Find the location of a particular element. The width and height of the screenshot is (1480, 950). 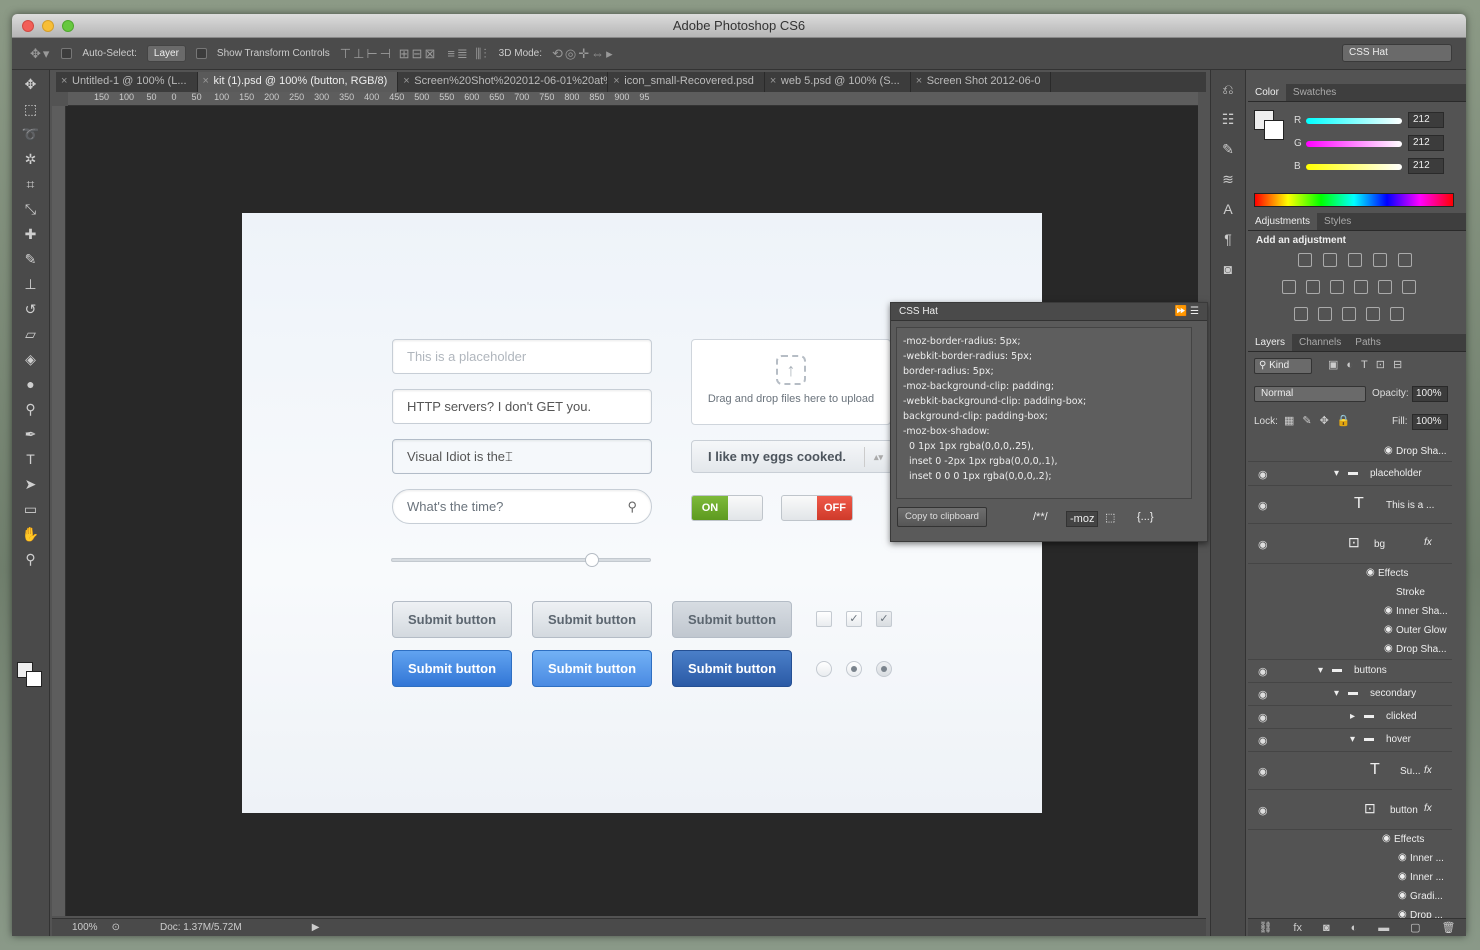

new-group-icon: ▬ is located at coordinates (1383, 928).